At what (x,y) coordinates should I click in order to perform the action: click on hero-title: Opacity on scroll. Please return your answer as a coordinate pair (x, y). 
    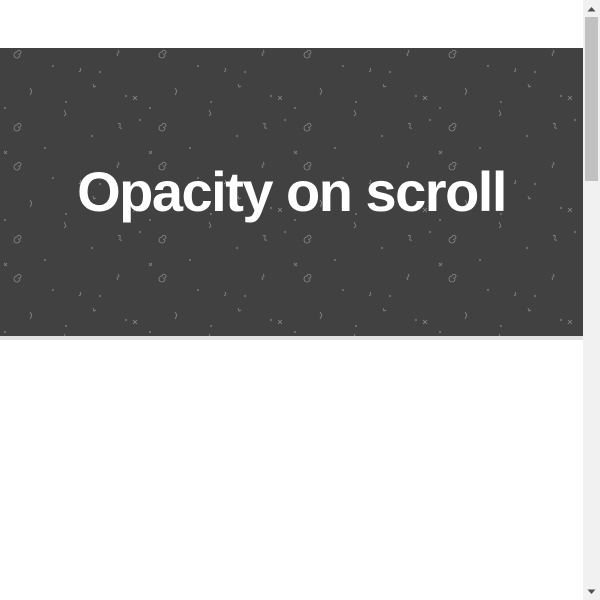
    Looking at the image, I should click on (292, 191).